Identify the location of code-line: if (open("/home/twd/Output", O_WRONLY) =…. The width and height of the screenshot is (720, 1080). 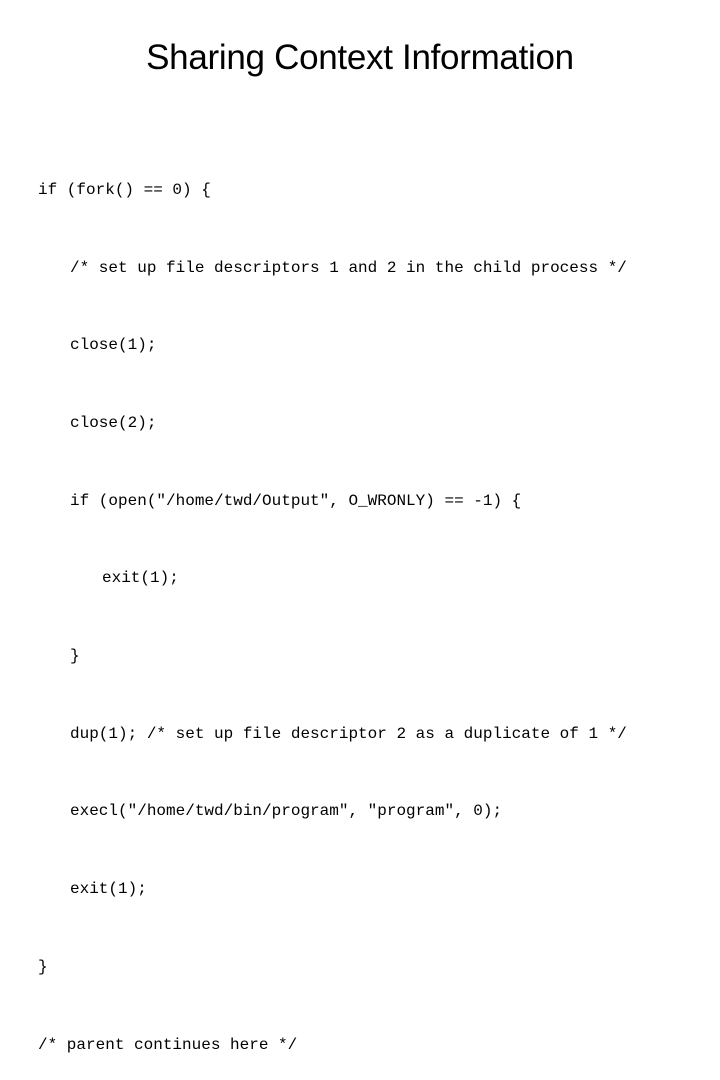
(296, 500).